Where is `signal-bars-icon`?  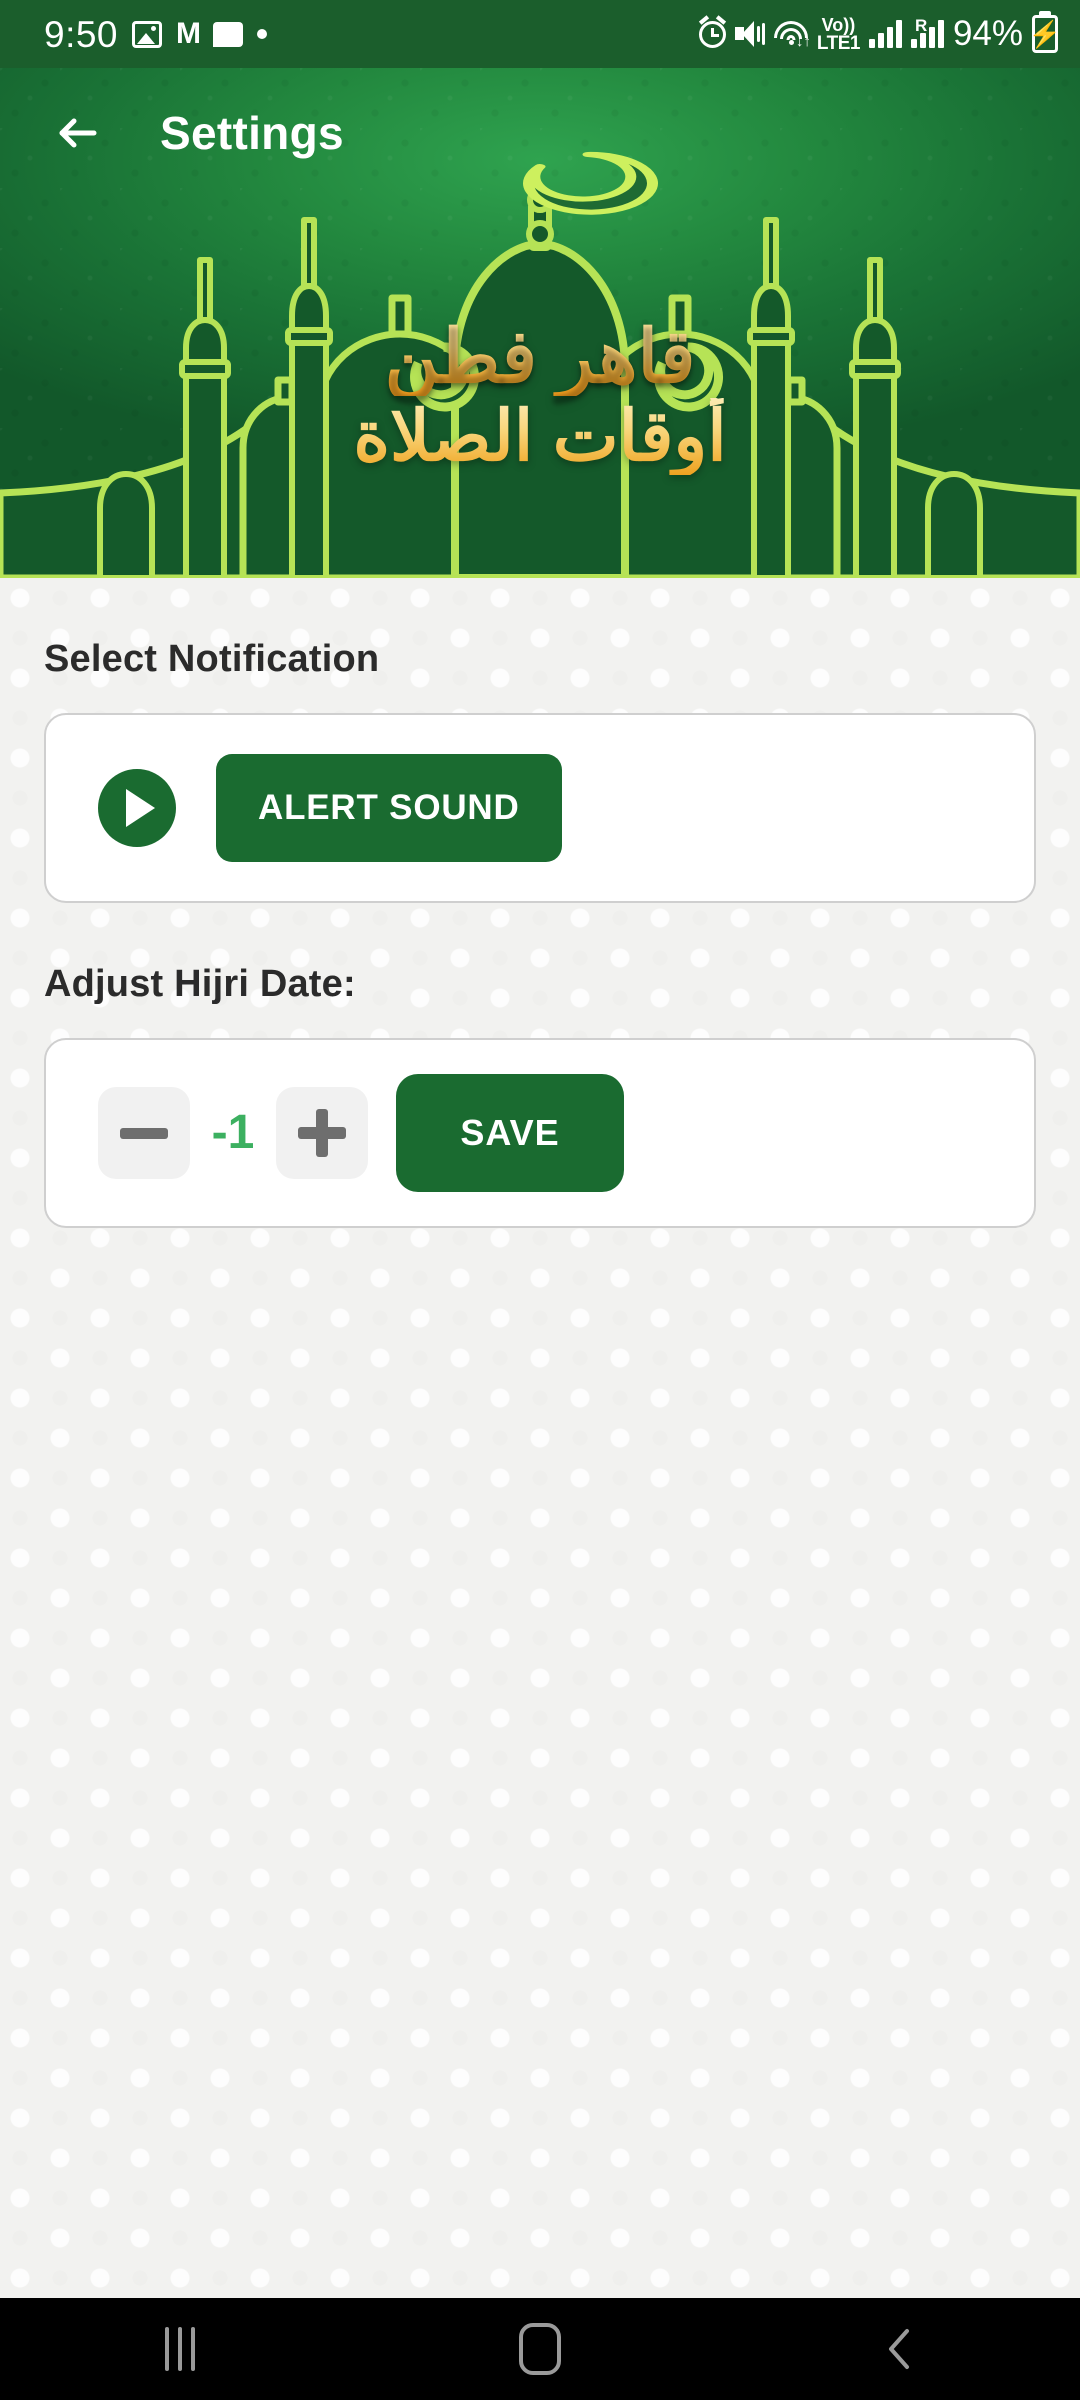
signal-bars-icon is located at coordinates (885, 34).